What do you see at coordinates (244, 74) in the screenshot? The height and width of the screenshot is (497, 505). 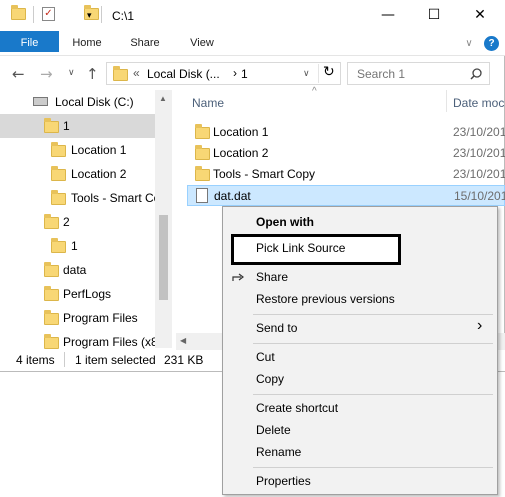 I see `breadcrumb-1: 1` at bounding box center [244, 74].